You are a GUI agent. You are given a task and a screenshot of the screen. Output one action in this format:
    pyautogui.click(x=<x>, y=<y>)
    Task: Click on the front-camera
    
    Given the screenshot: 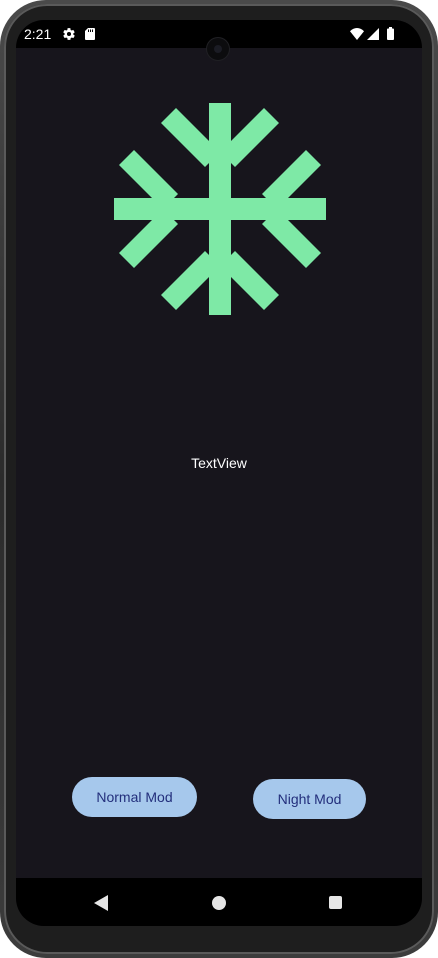 What is the action you would take?
    pyautogui.click(x=218, y=49)
    